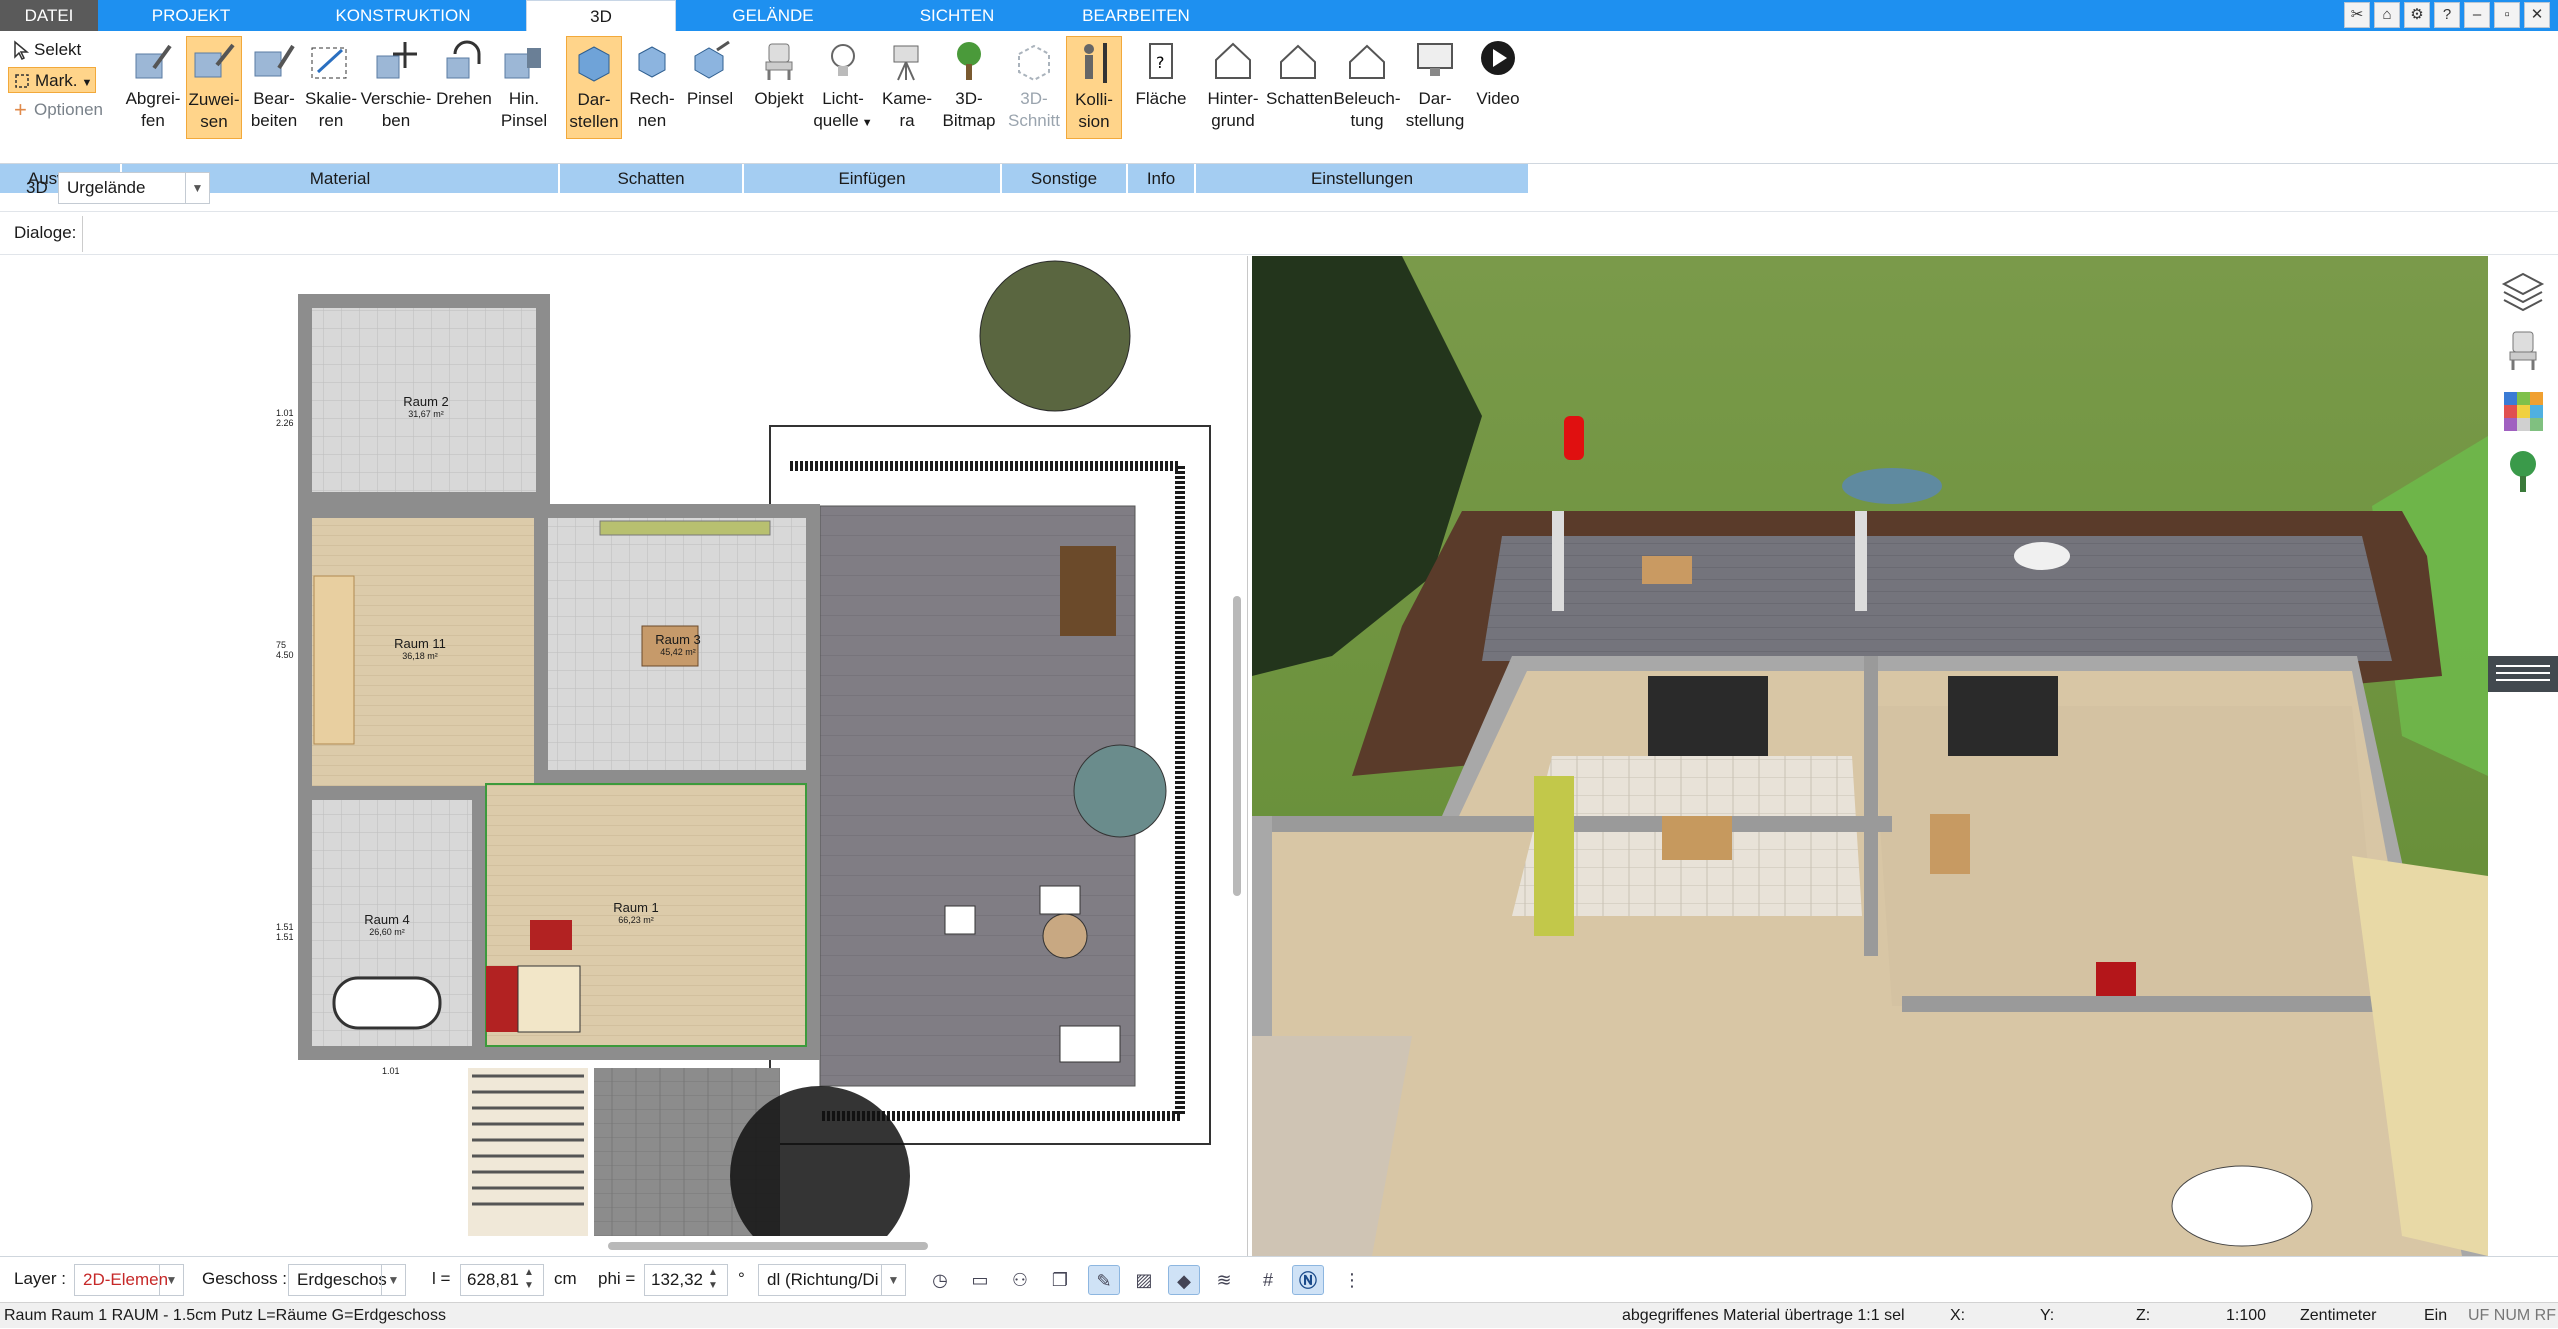  I want to click on length-spinner-icon: ▲ ▼, so click(529, 1279).